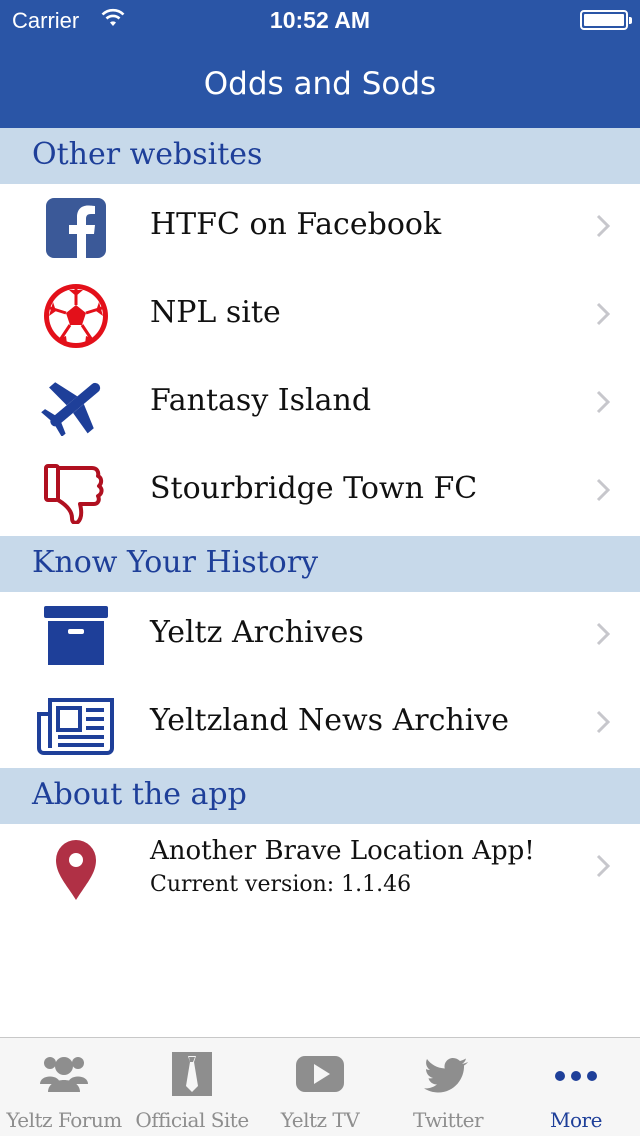 This screenshot has height=1136, width=640. What do you see at coordinates (257, 632) in the screenshot?
I see `list-item-label: Yeltz Archives` at bounding box center [257, 632].